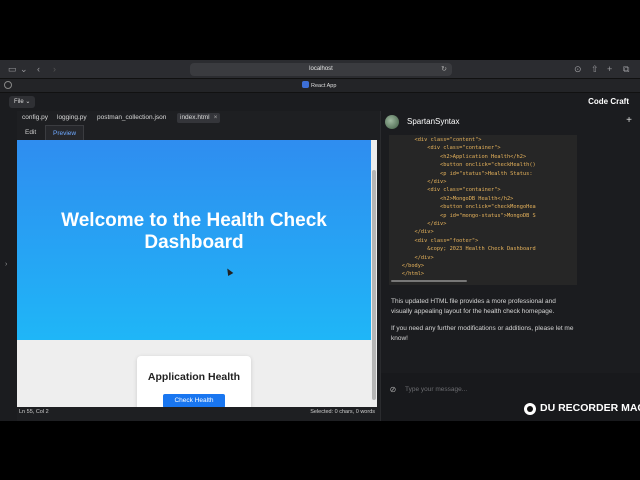  What do you see at coordinates (451, 198) in the screenshot?
I see `code-line: <h2>MongoDB Health</h2>` at bounding box center [451, 198].